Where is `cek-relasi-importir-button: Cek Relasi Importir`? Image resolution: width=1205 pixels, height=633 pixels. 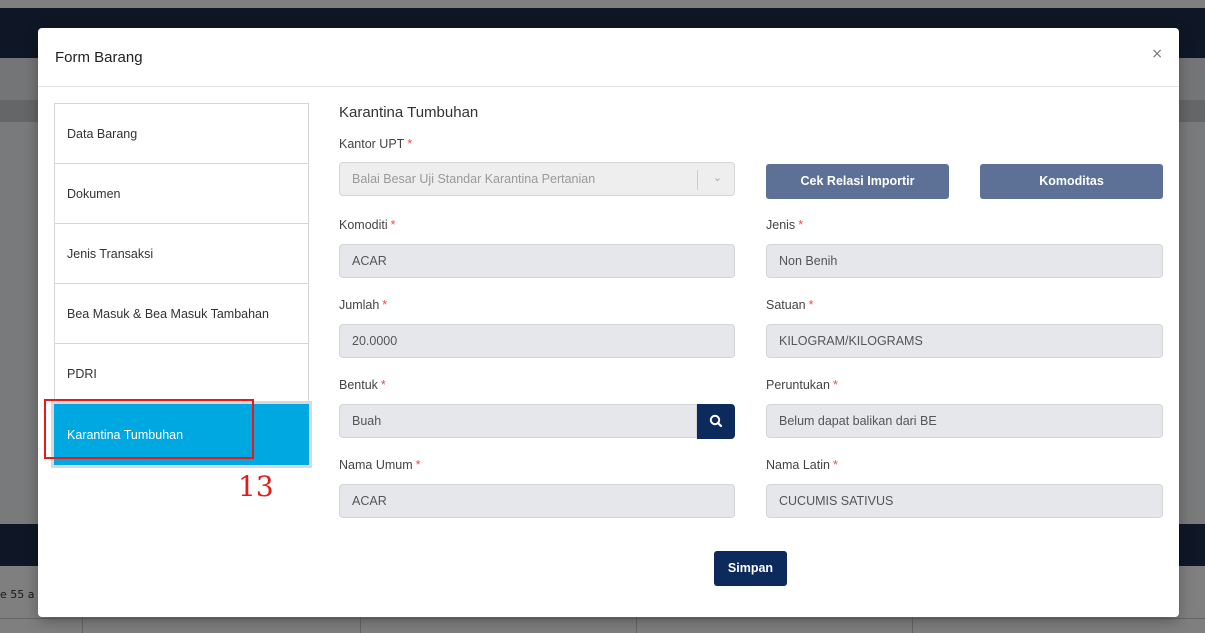
cek-relasi-importir-button: Cek Relasi Importir is located at coordinates (857, 181).